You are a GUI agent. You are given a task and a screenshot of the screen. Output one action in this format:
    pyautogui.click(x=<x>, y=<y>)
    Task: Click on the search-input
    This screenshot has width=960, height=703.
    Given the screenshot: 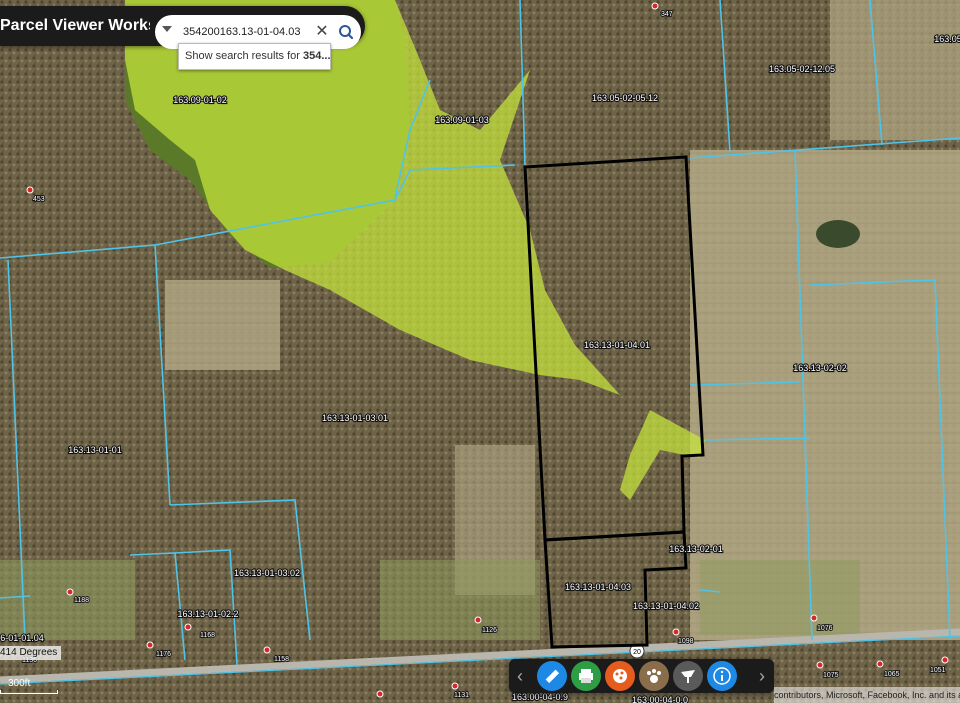 What is the action you would take?
    pyautogui.click(x=247, y=32)
    